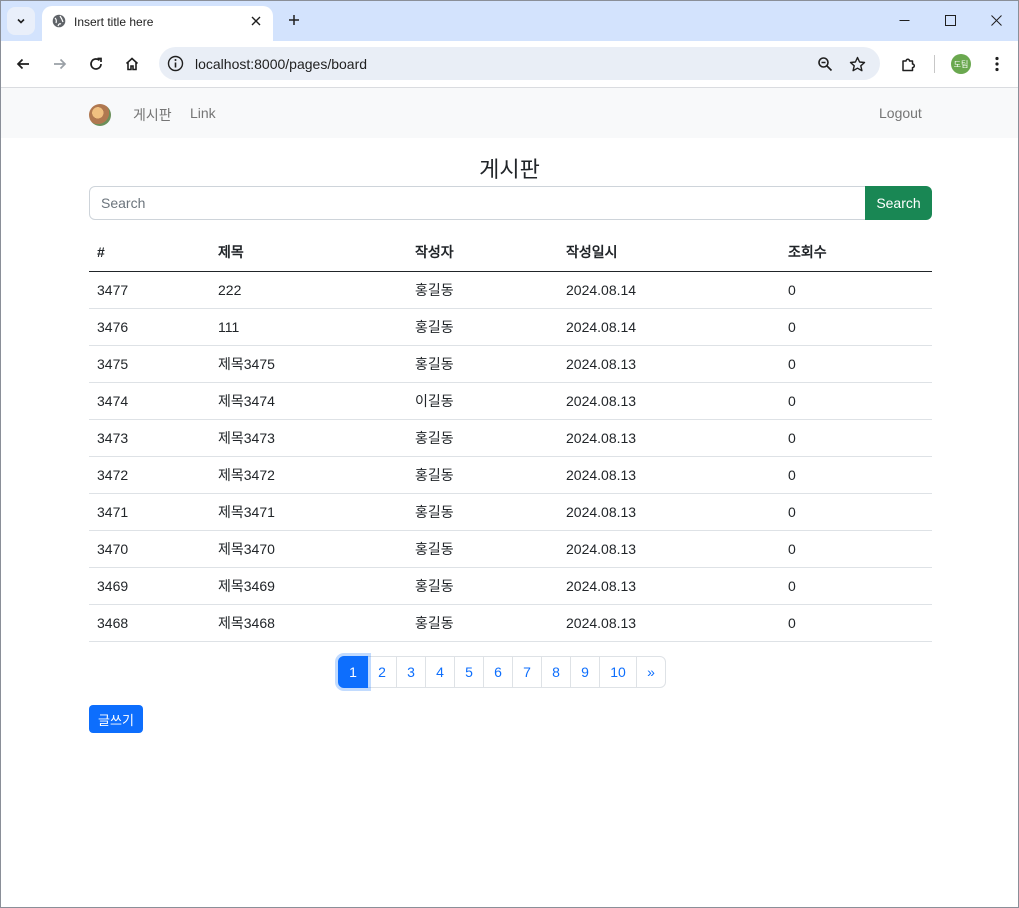 The image size is (1019, 908). I want to click on cell-title: 제목3473, so click(308, 438).